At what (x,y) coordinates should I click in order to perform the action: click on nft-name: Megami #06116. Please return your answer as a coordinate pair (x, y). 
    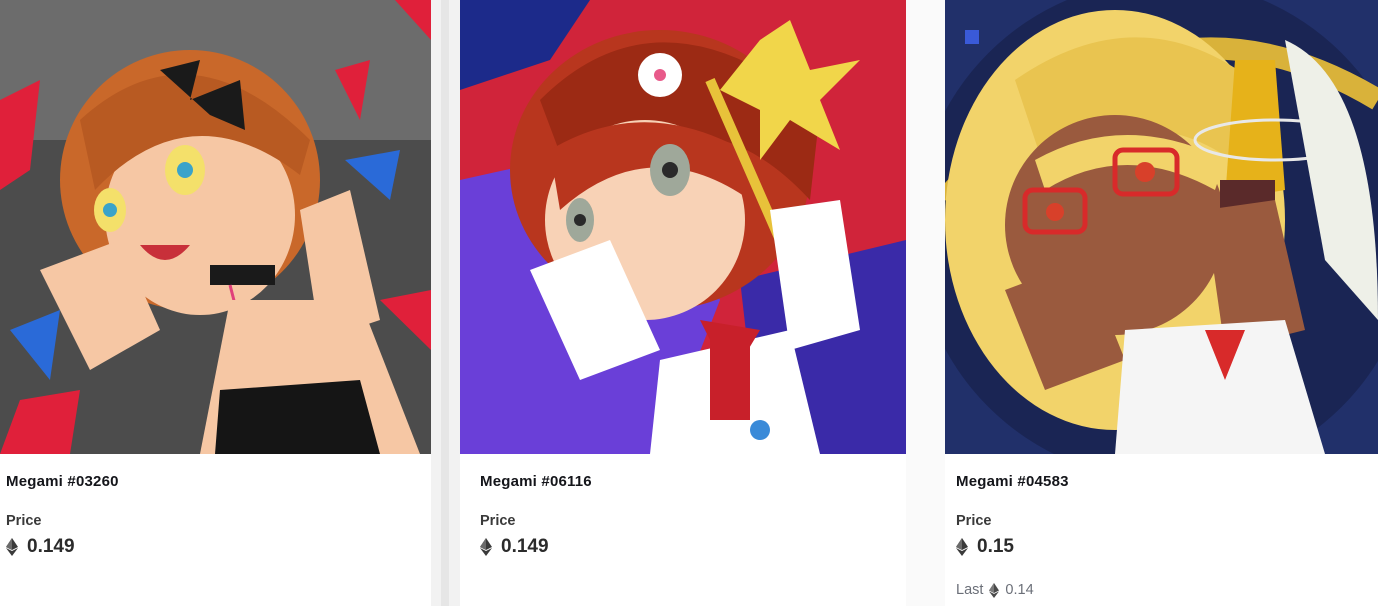
    Looking at the image, I should click on (536, 481).